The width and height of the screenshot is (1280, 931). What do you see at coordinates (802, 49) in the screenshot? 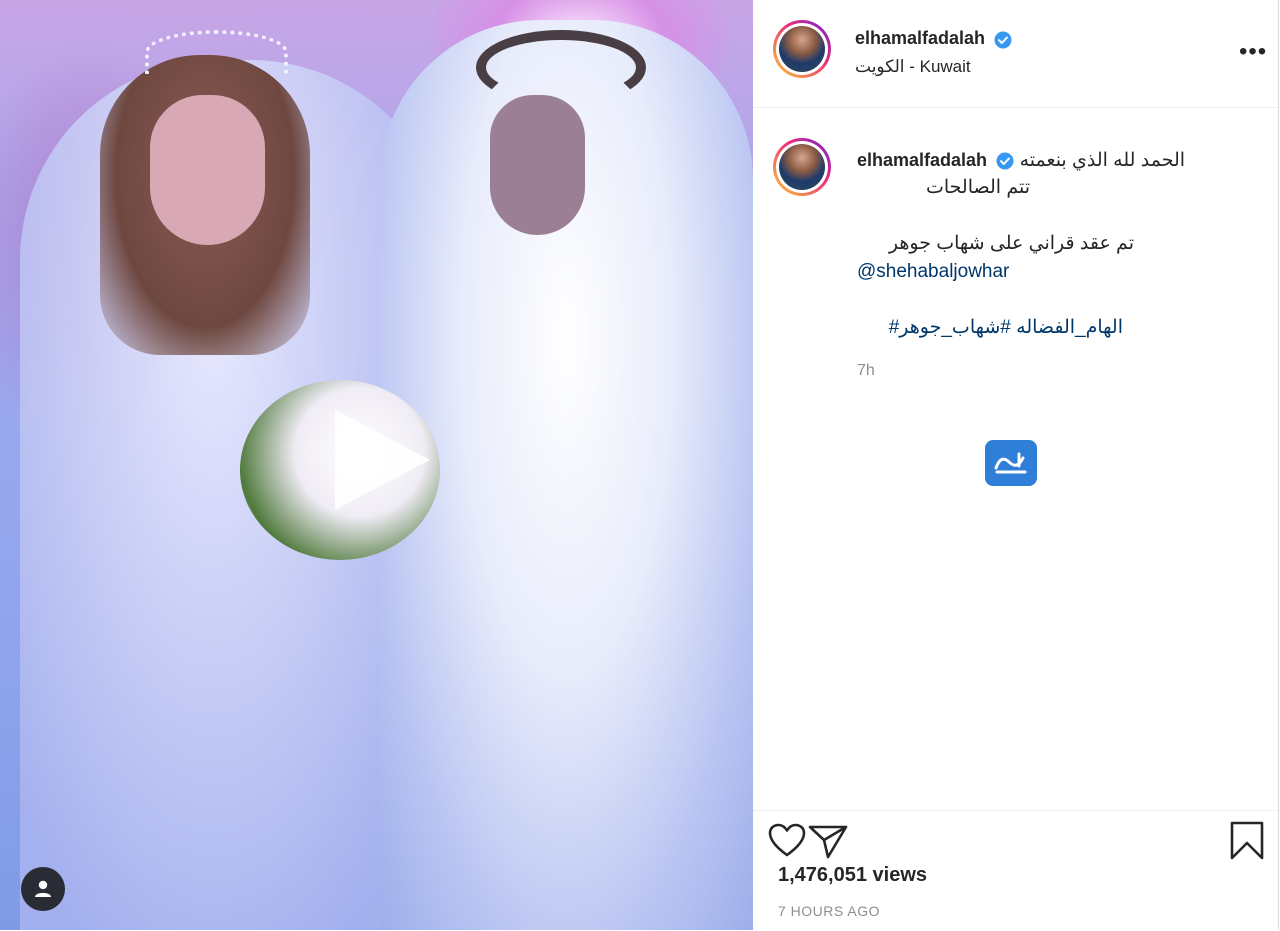
I see `avatar` at bounding box center [802, 49].